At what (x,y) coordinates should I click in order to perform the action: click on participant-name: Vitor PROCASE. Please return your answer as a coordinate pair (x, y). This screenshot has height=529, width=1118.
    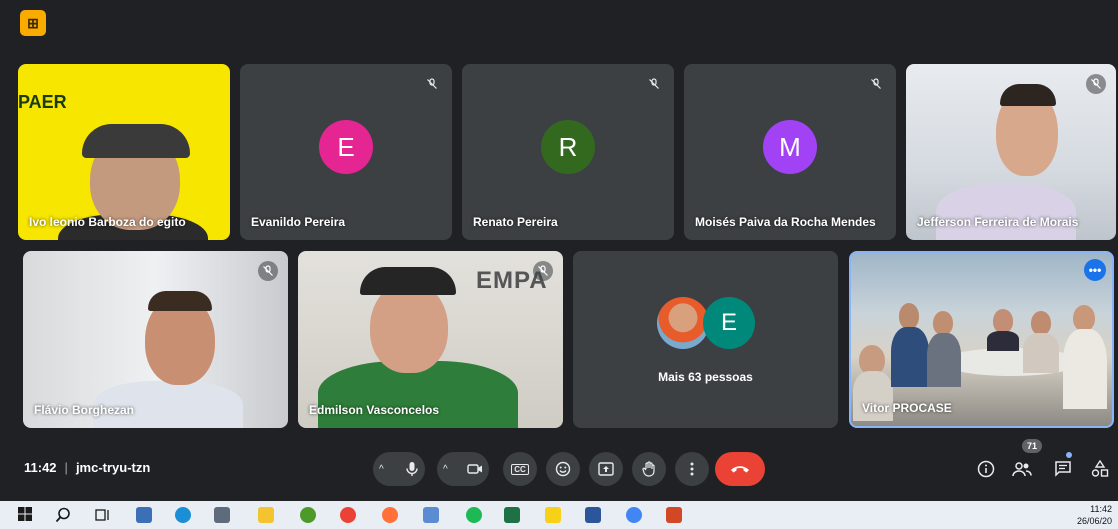
    Looking at the image, I should click on (907, 408).